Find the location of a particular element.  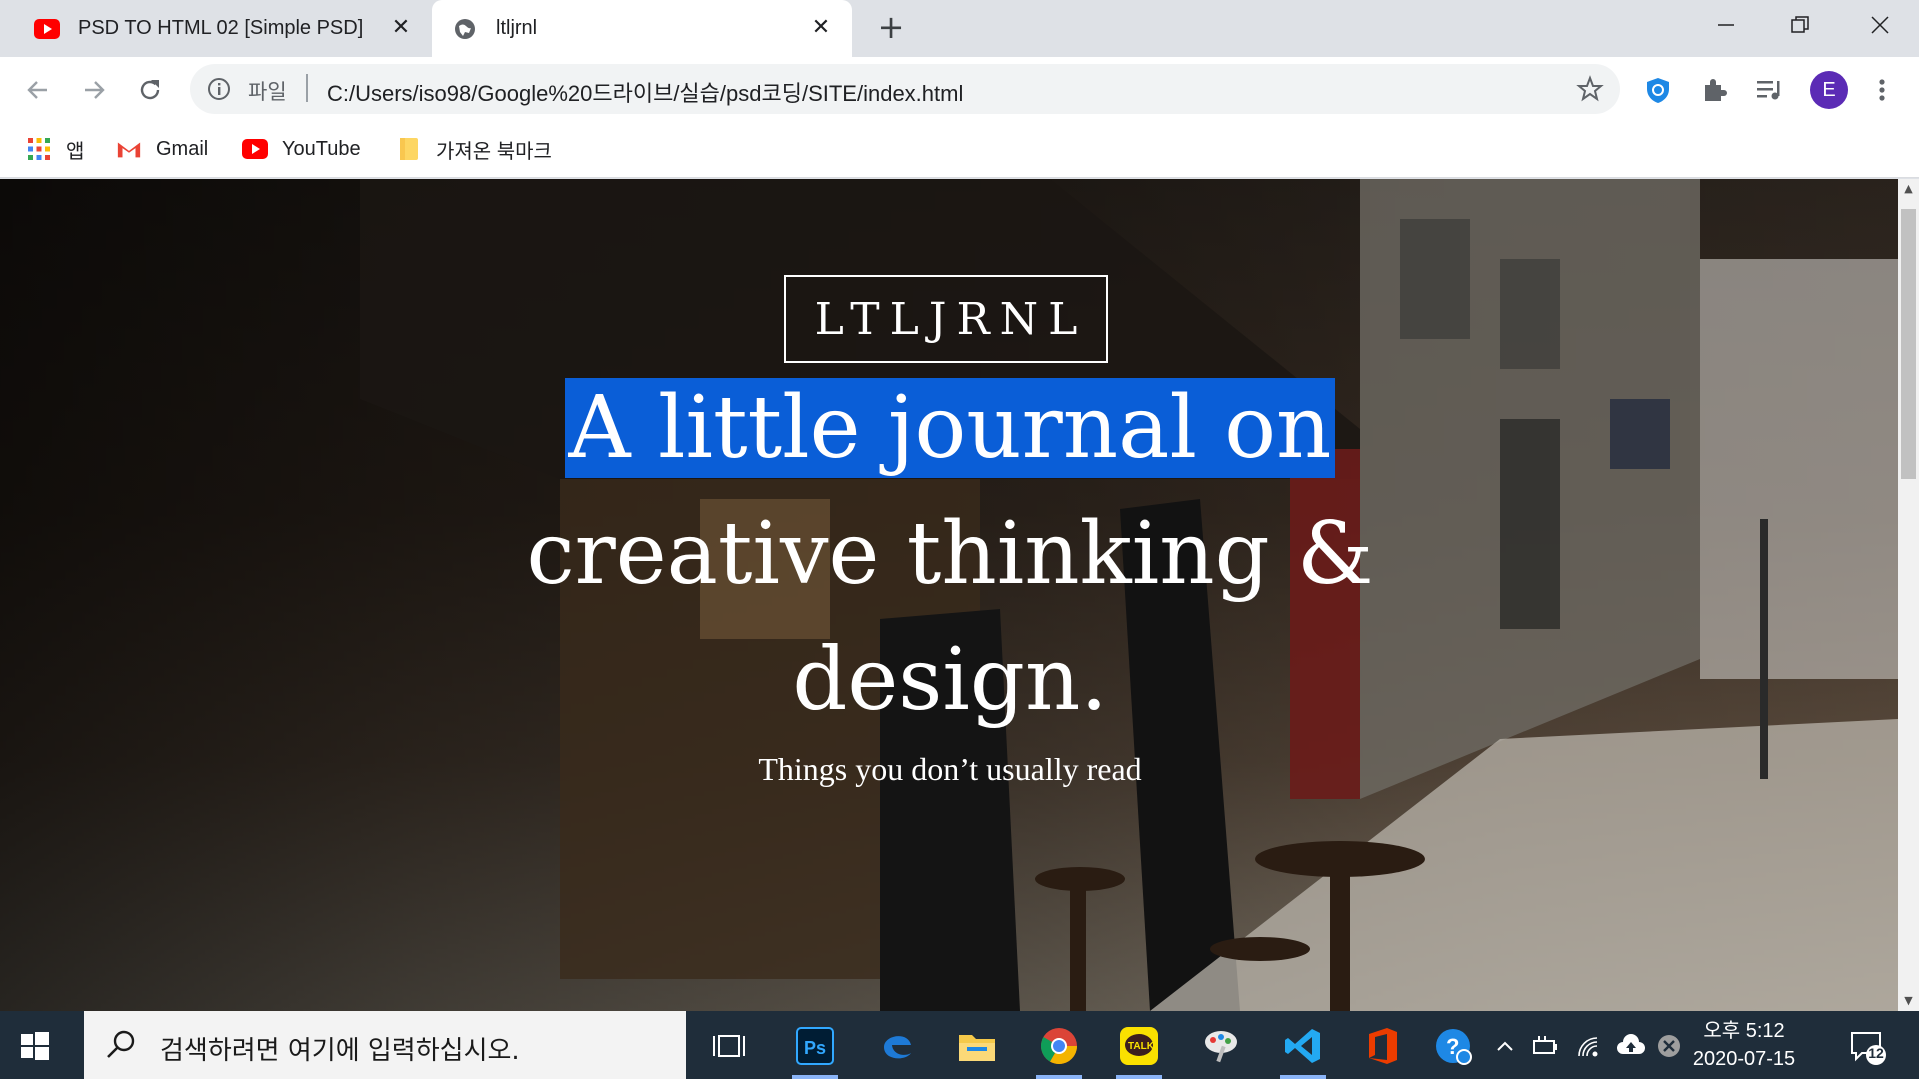

paint-icon is located at coordinates (1221, 1046).